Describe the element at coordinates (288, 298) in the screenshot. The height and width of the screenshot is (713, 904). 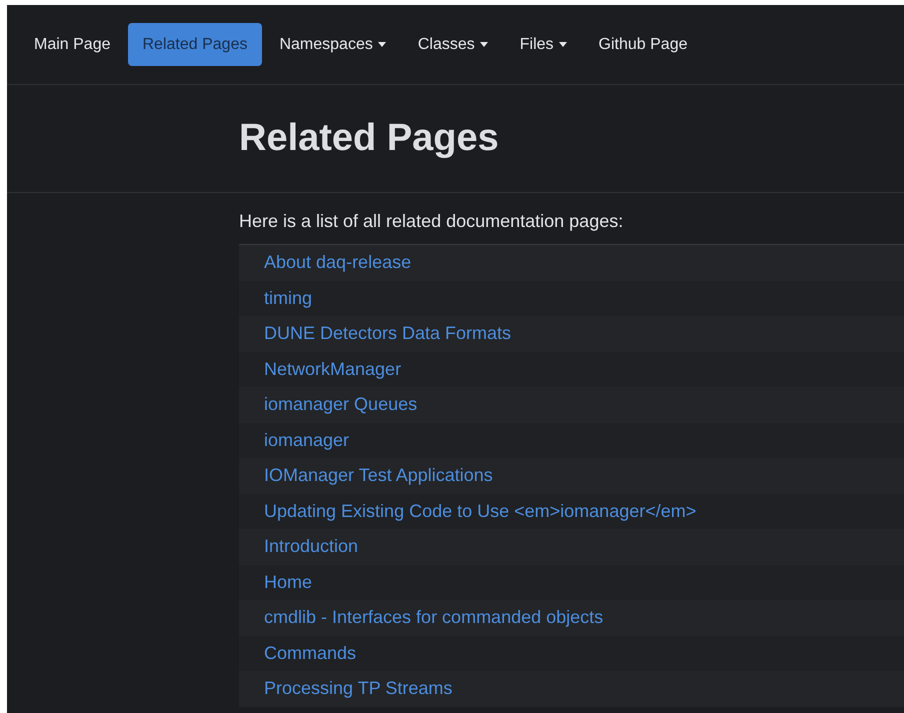
I see `page-link: timing` at that location.